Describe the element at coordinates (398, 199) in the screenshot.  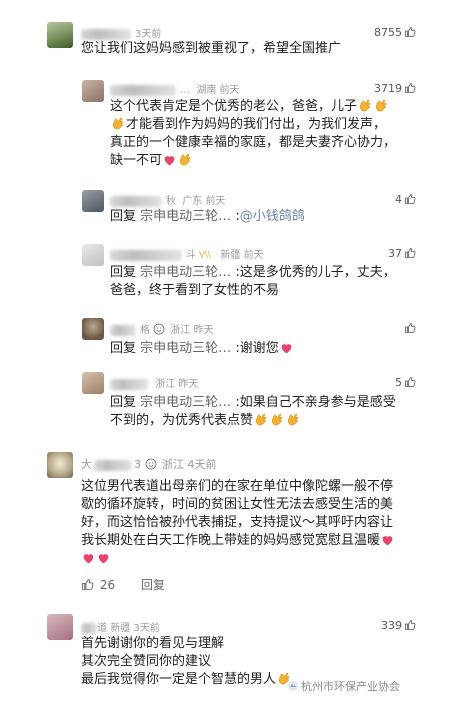
I see `like-count: 4` at that location.